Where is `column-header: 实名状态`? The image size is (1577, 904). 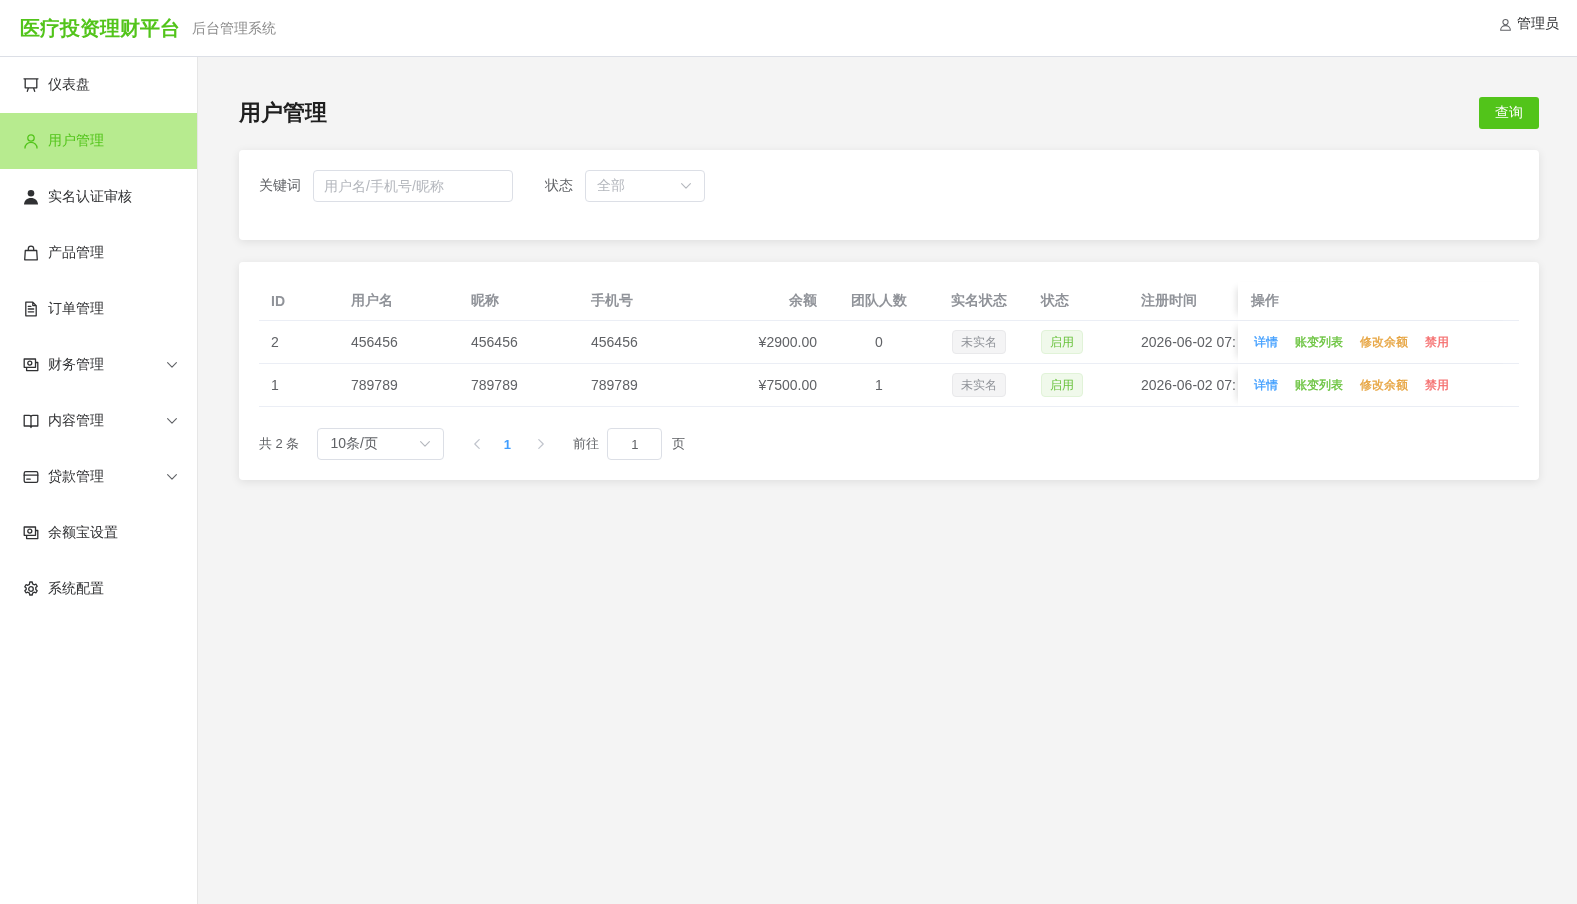
column-header: 实名状态 is located at coordinates (979, 301).